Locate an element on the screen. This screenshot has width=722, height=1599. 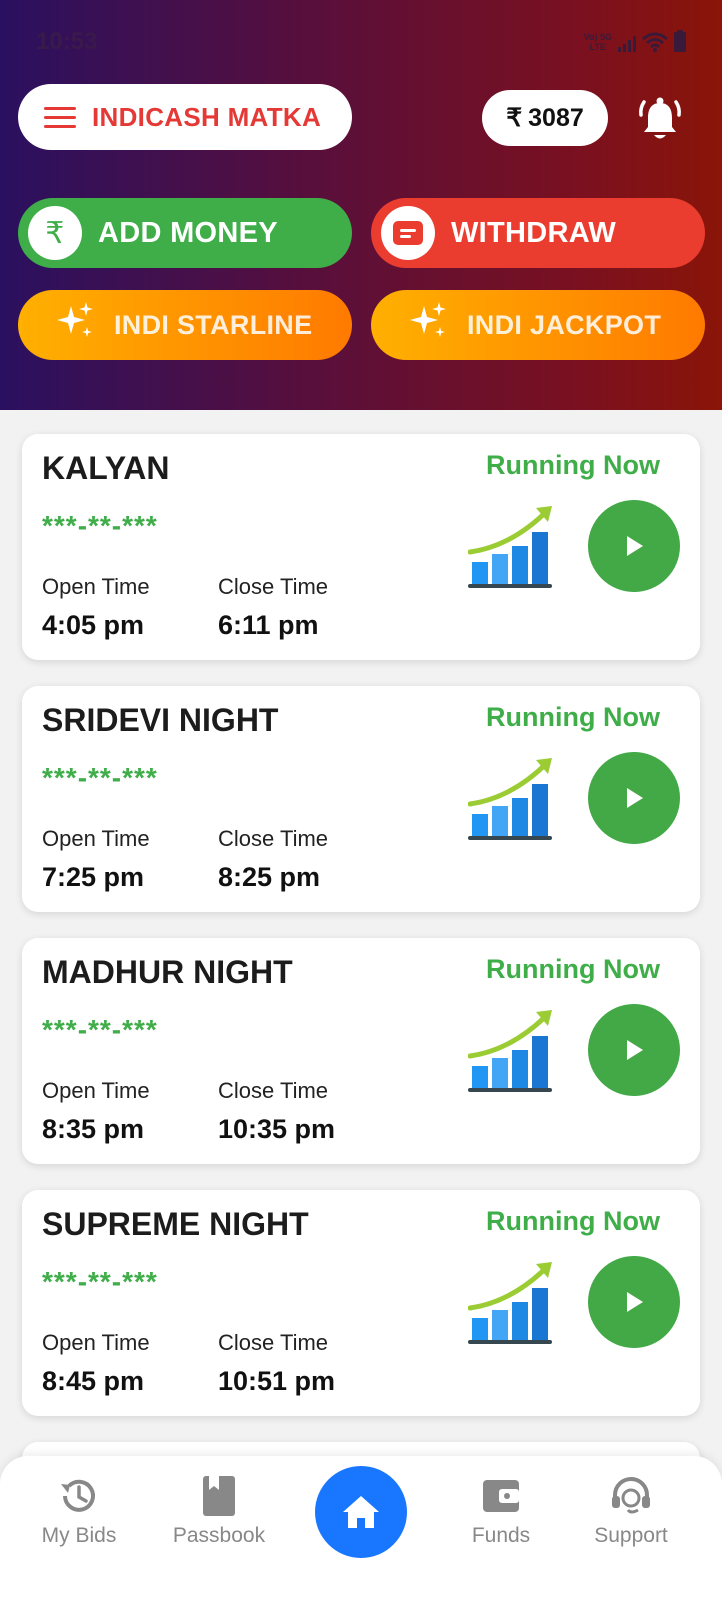
market-name: MADHUR NIGHT is located at coordinates (167, 972).